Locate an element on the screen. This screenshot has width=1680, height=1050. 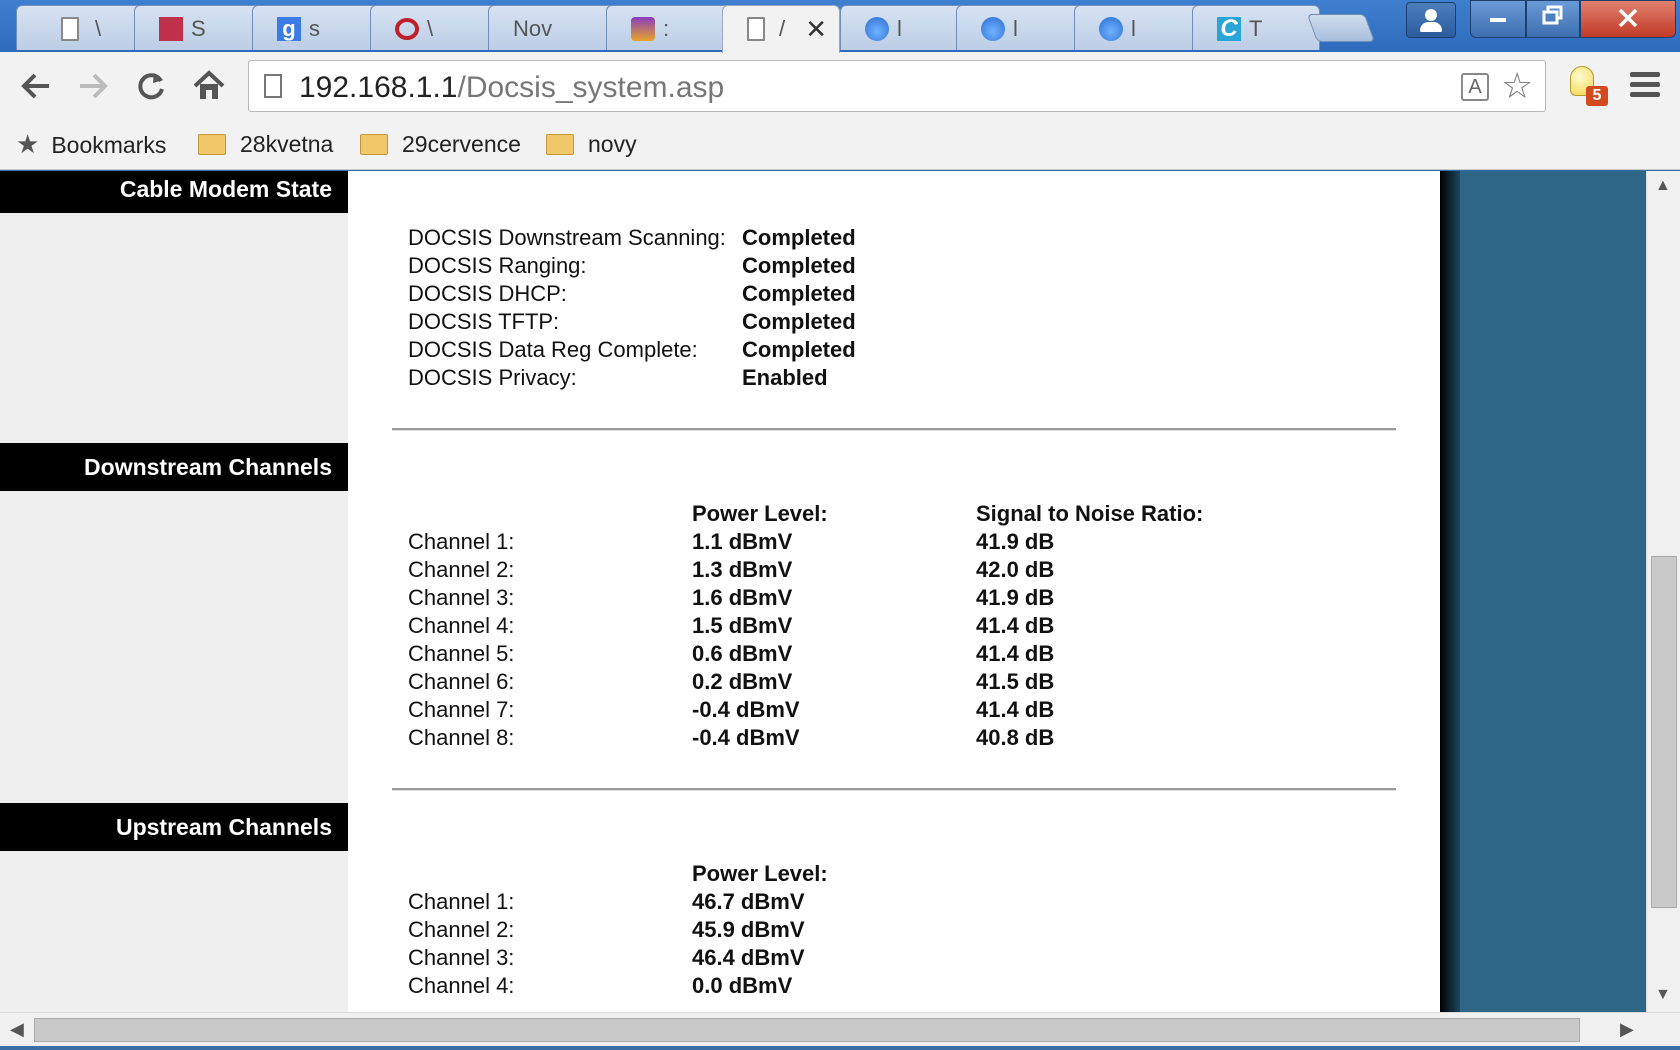
drop-icon is located at coordinates (877, 29).